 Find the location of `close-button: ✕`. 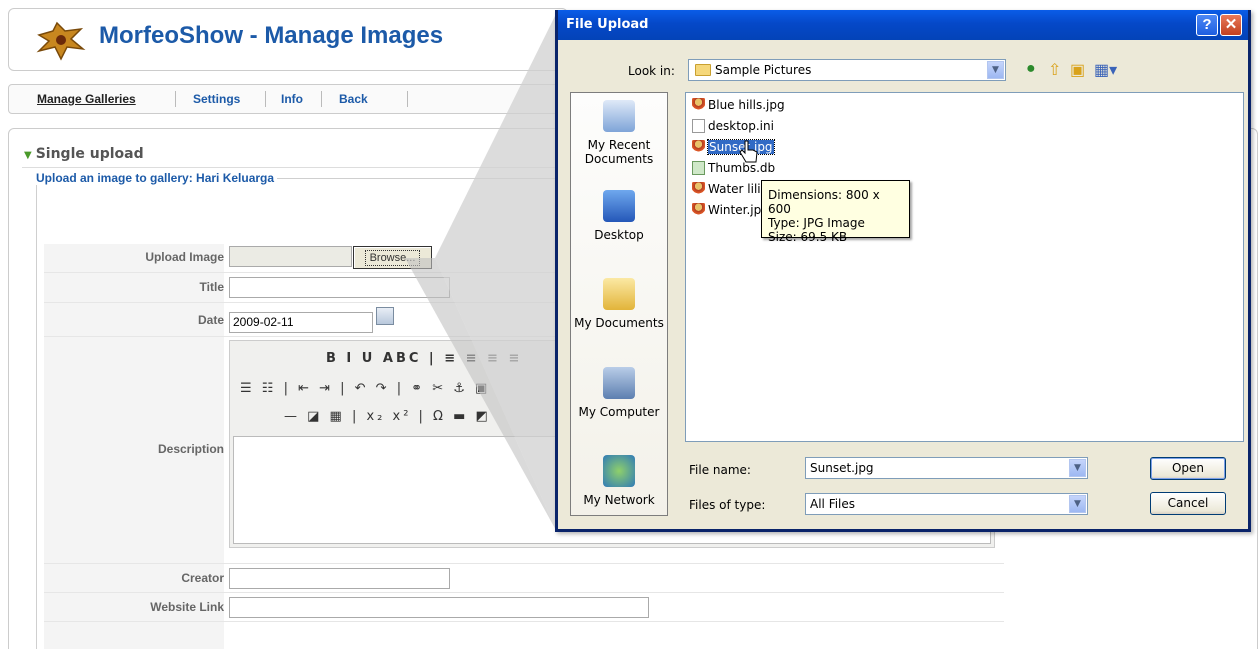

close-button: ✕ is located at coordinates (1231, 25).